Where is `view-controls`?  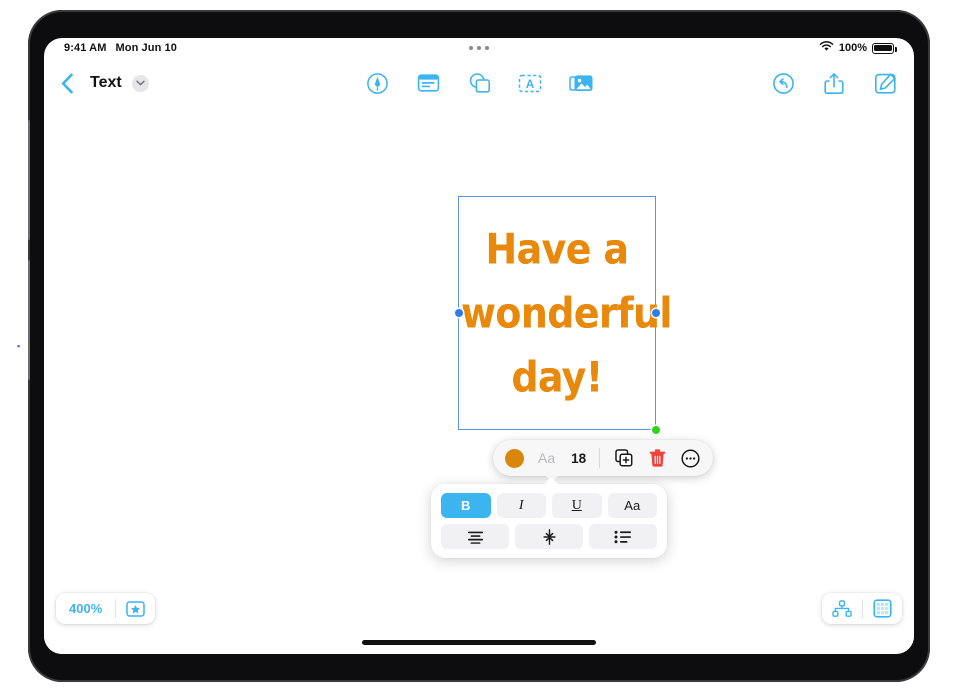 view-controls is located at coordinates (862, 608).